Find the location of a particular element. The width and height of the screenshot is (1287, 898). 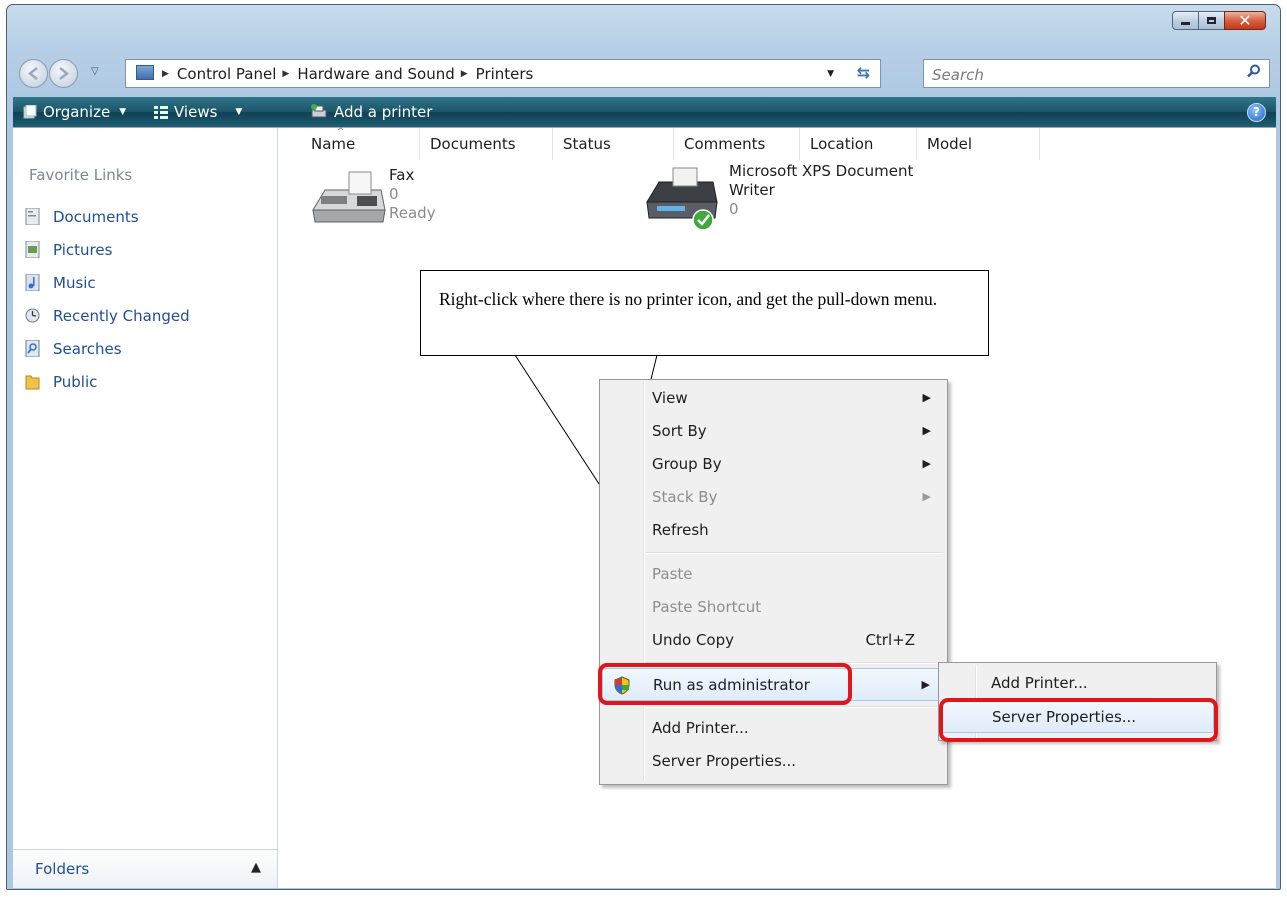

nav-item-recently-changed: Recently Changed is located at coordinates (107, 315).